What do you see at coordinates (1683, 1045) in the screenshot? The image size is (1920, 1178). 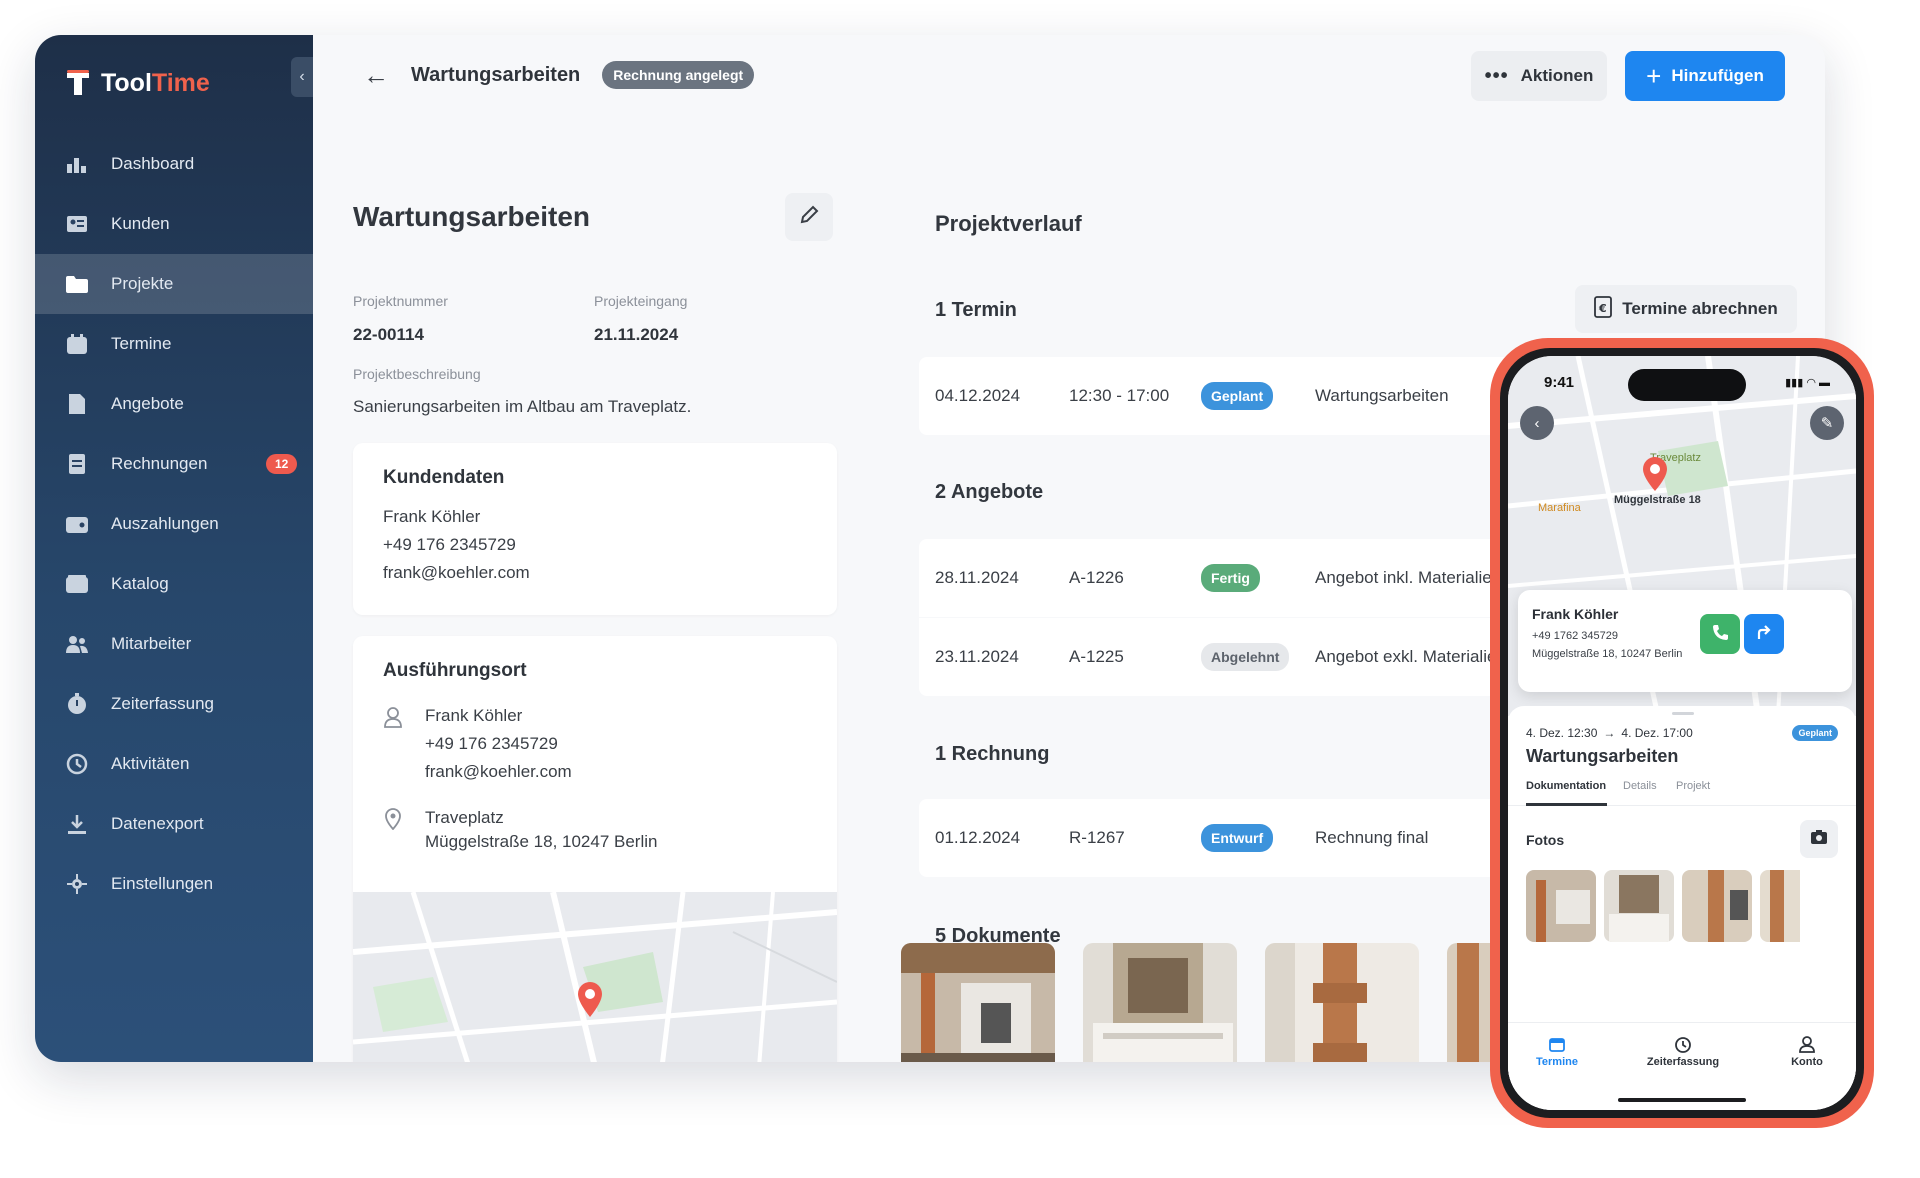 I see `stopwatch-icon` at bounding box center [1683, 1045].